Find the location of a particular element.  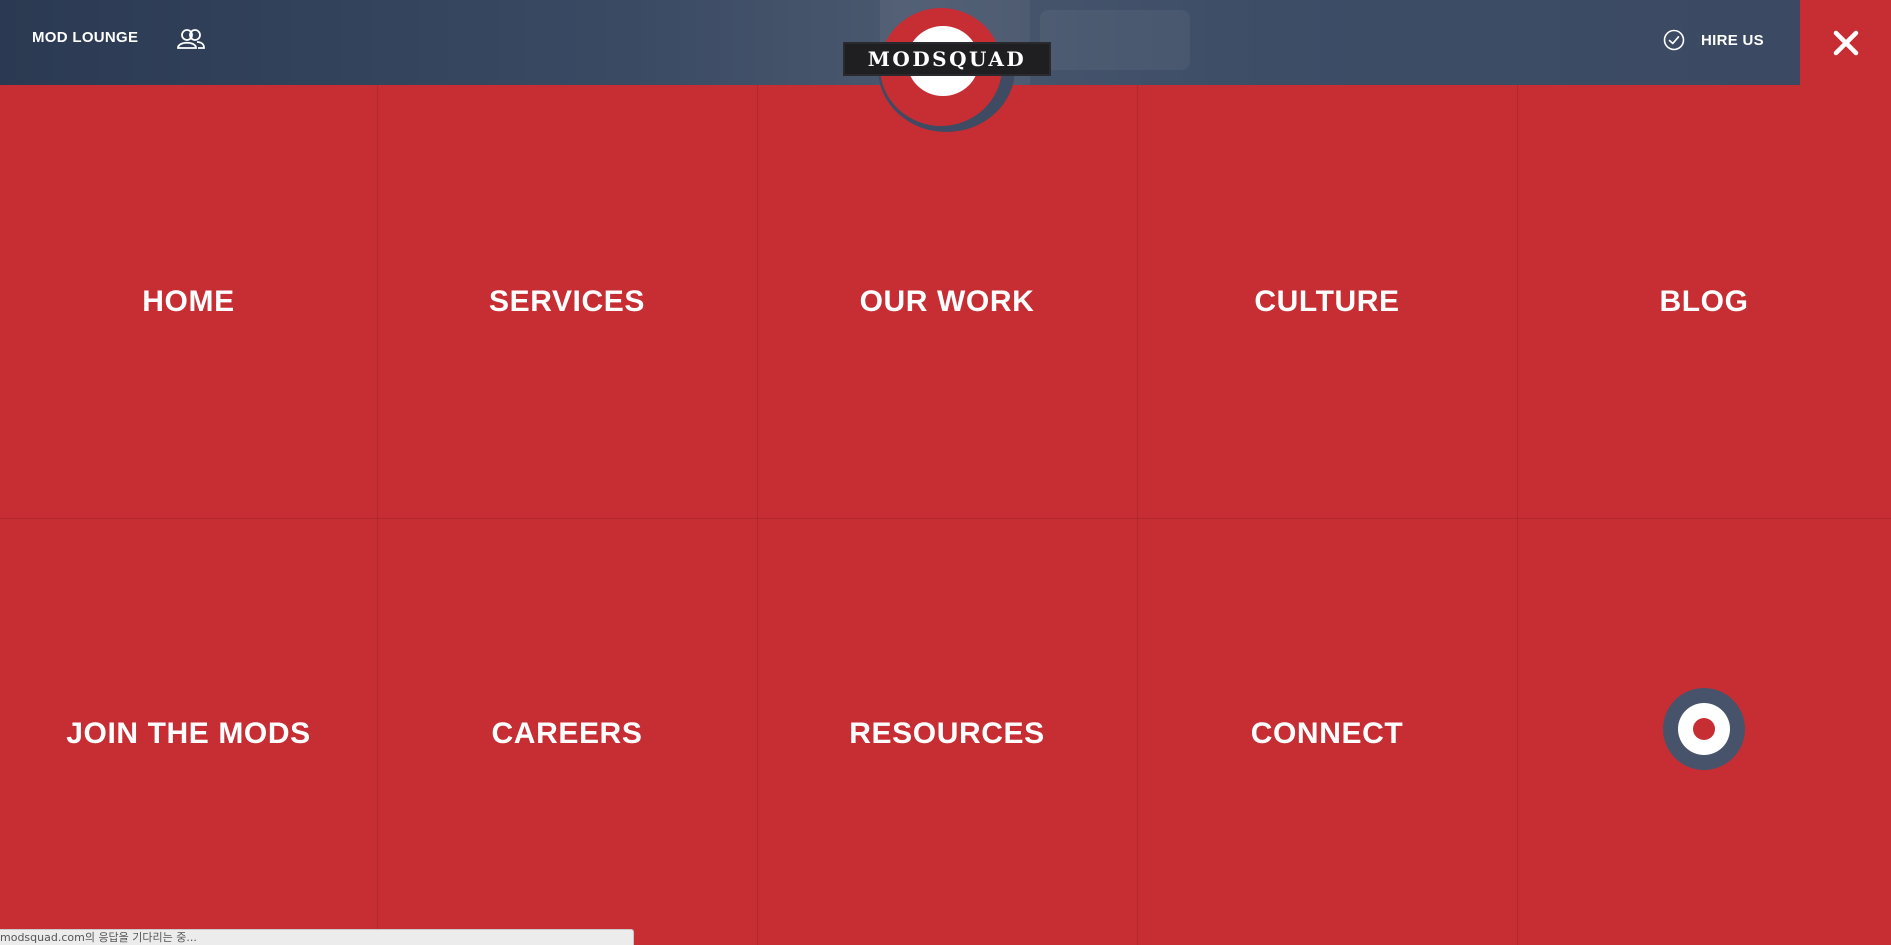

menu-item-label: JOIN THE MODS is located at coordinates (188, 733).